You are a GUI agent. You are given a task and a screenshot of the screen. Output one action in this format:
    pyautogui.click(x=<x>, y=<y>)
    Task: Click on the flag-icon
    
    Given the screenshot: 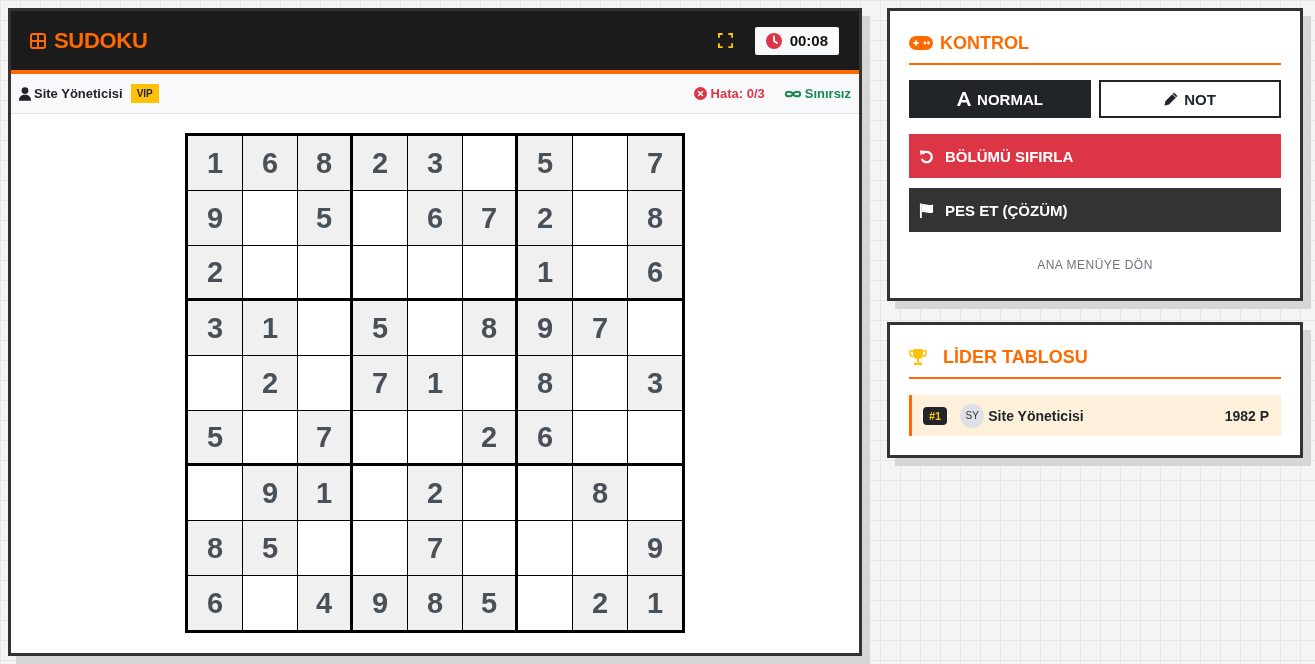 What is the action you would take?
    pyautogui.click(x=926, y=210)
    